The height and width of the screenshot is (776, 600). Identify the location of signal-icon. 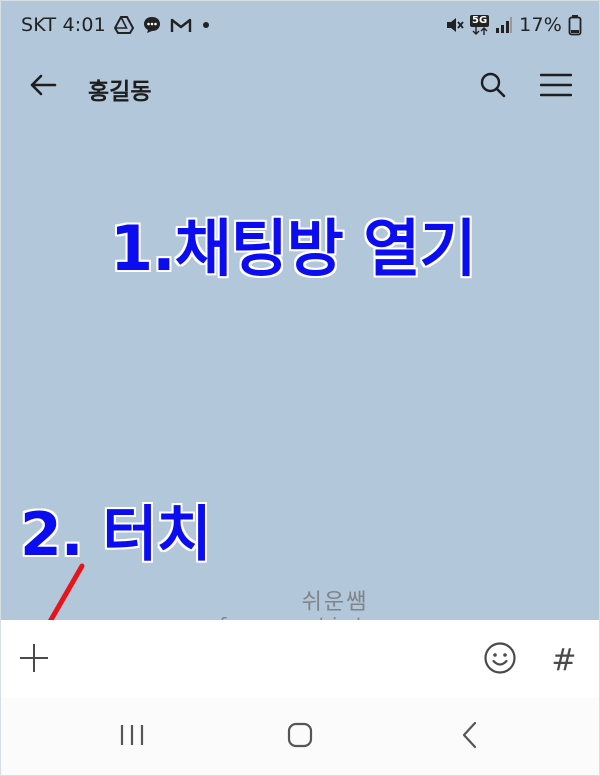
(504, 25).